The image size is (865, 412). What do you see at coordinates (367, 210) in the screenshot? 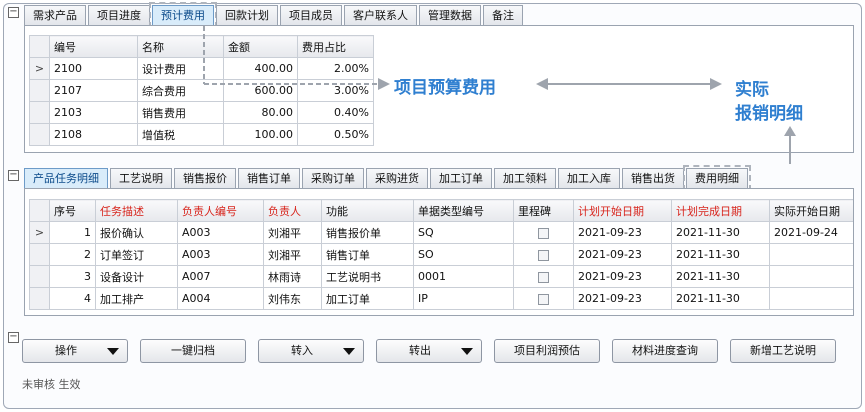
I see `col-header-function: 功能` at bounding box center [367, 210].